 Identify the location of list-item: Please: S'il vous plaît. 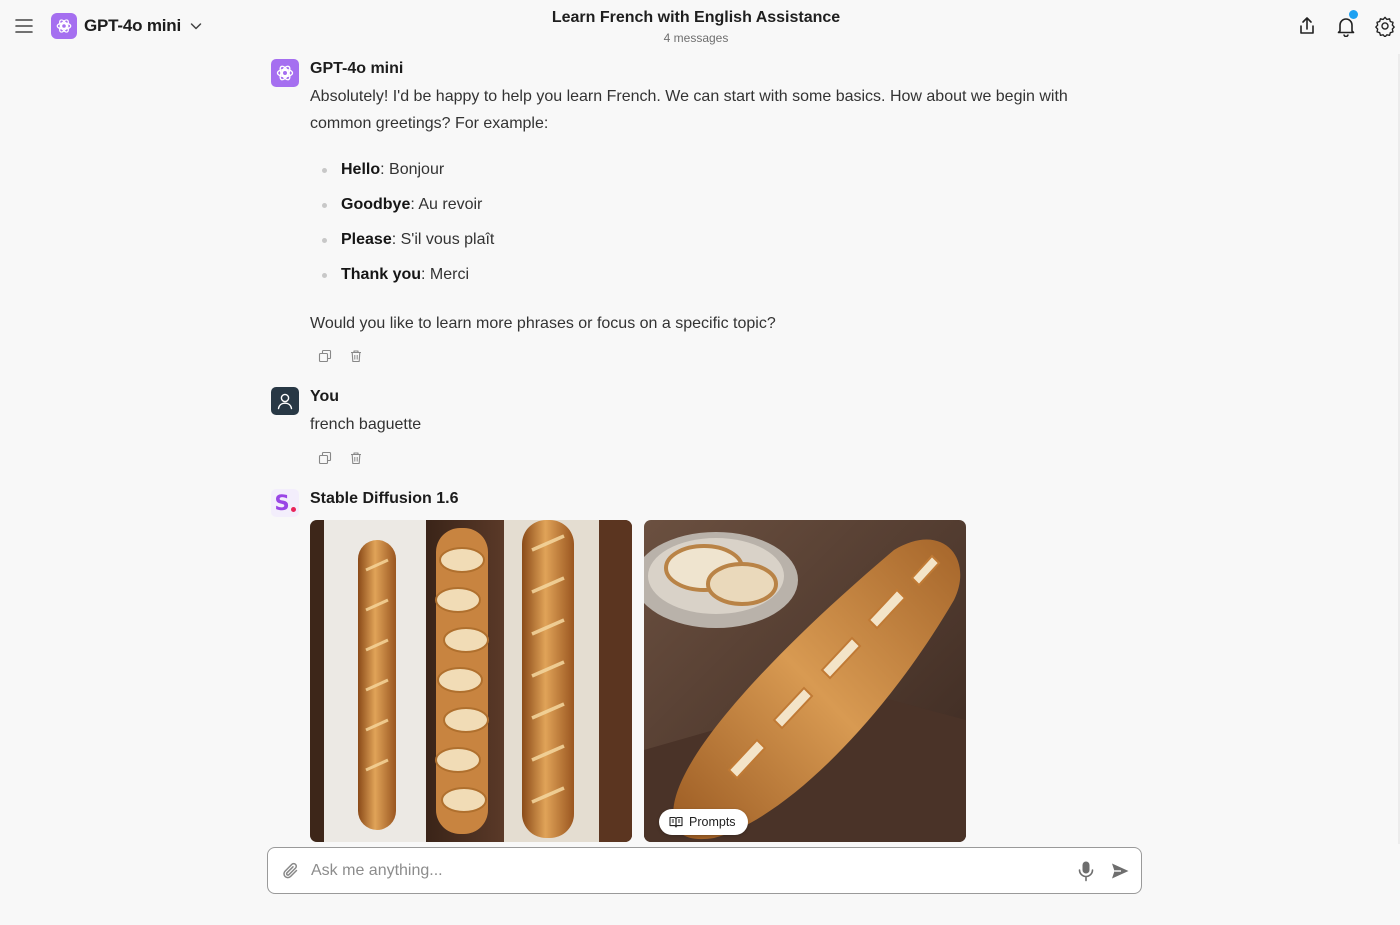
(510, 247).